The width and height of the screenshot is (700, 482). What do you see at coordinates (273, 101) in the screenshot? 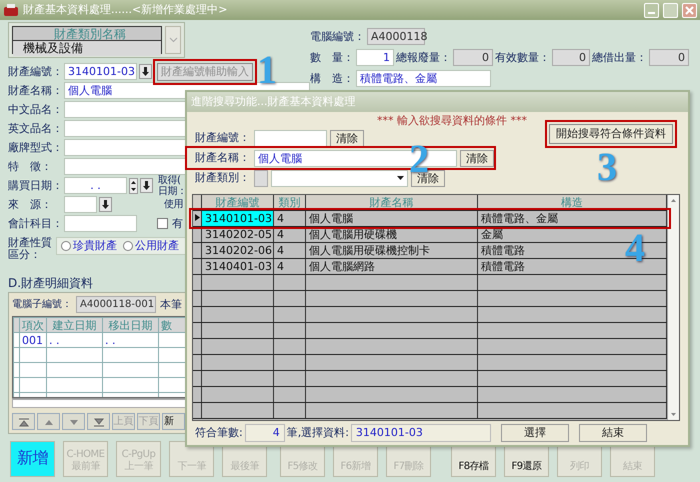
I see `dialog-title: 進階搜尋功能...財產基本資料處理` at bounding box center [273, 101].